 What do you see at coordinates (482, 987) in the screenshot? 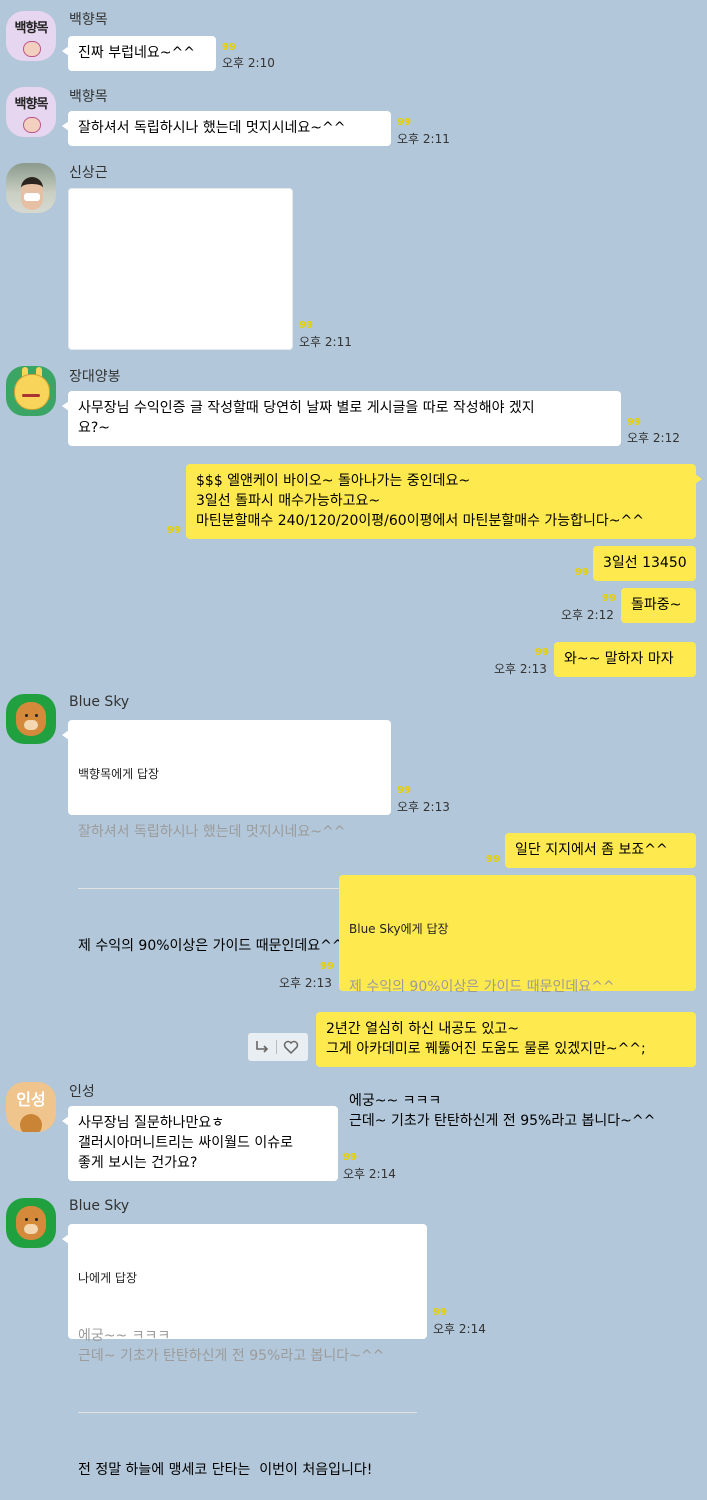
I see `reply-quote: 제 수익의 90%이상은 가이드 때문인데요^^` at bounding box center [482, 987].